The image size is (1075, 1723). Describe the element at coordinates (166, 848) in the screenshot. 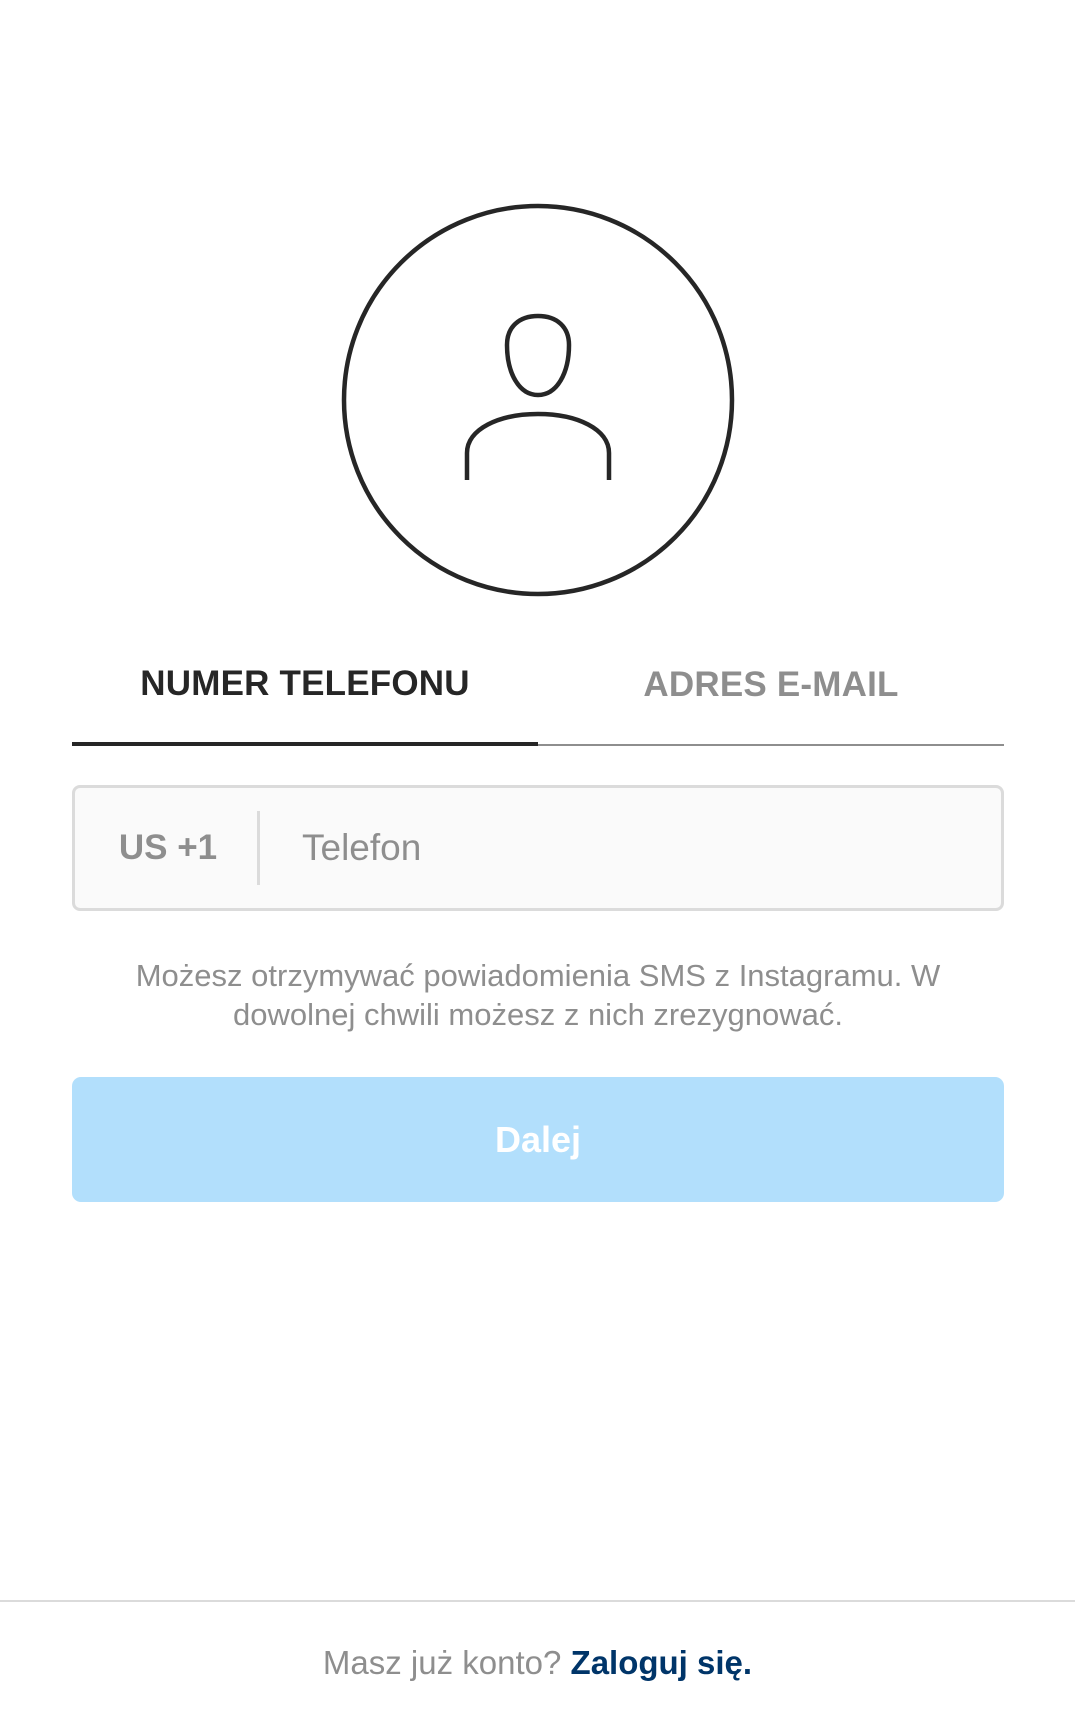

I see `country-code-selector: US +1` at that location.